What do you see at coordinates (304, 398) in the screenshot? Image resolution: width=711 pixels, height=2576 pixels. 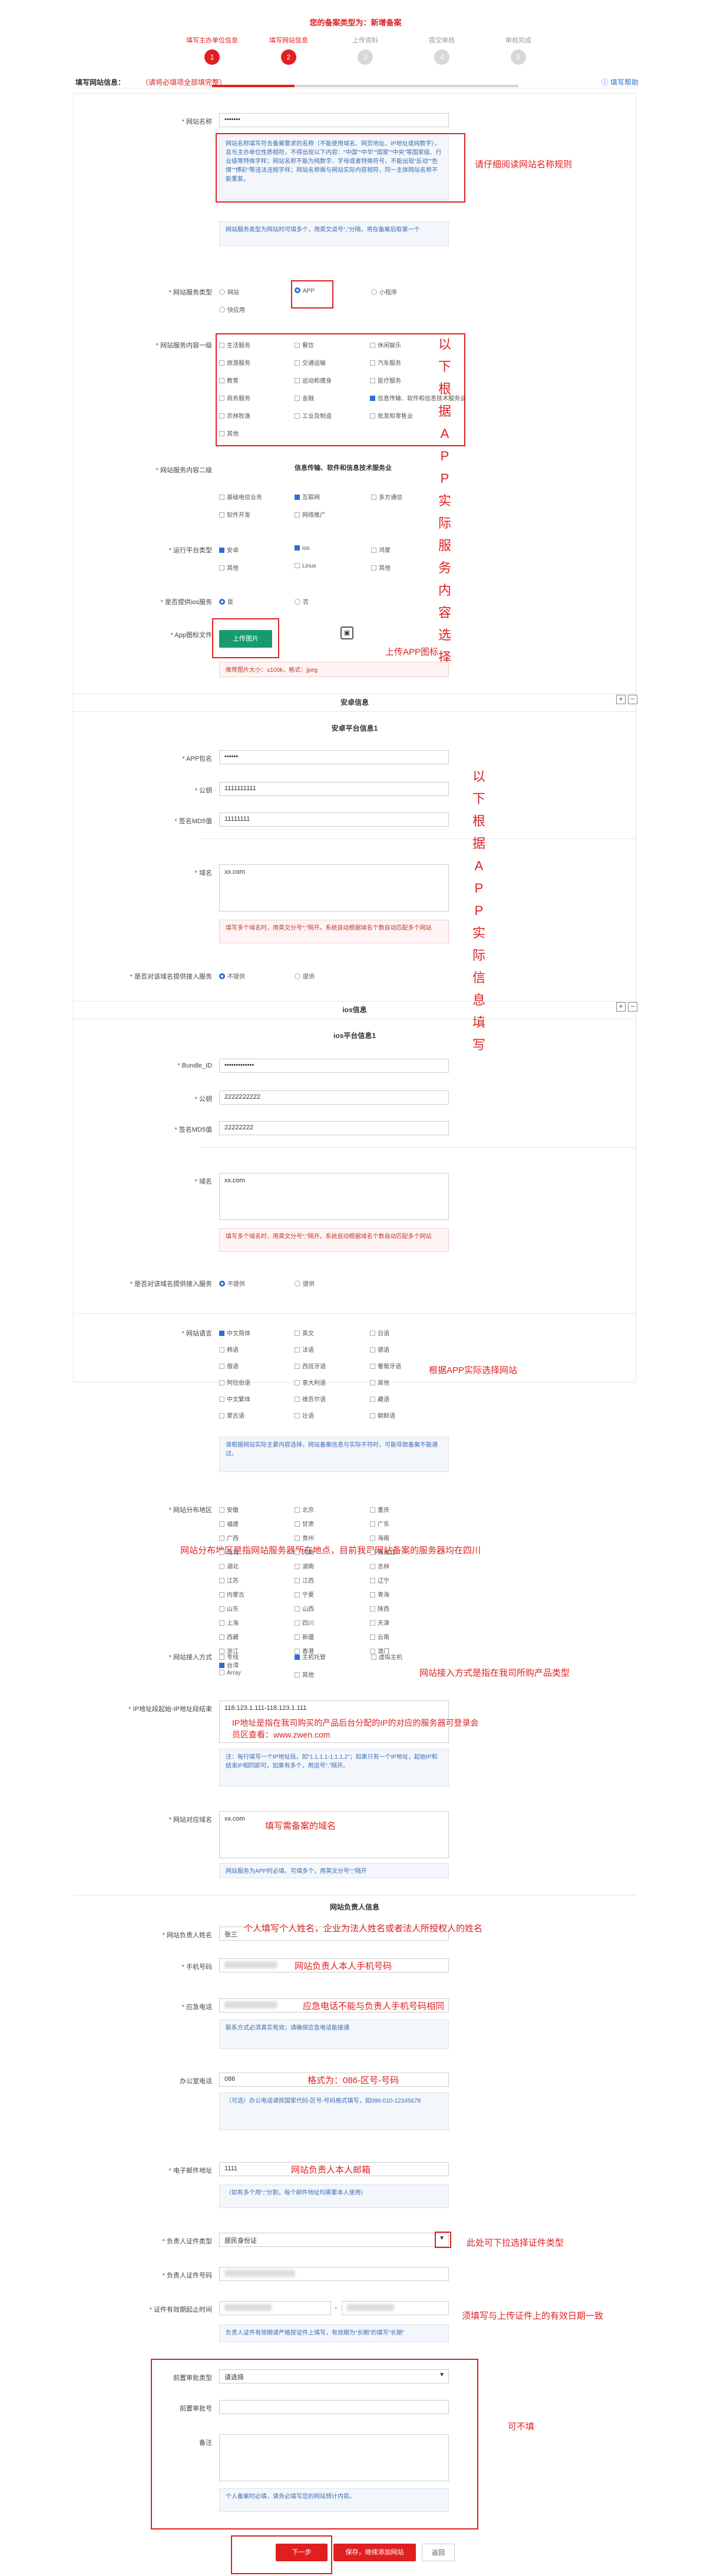 I see `content-item: 金融` at bounding box center [304, 398].